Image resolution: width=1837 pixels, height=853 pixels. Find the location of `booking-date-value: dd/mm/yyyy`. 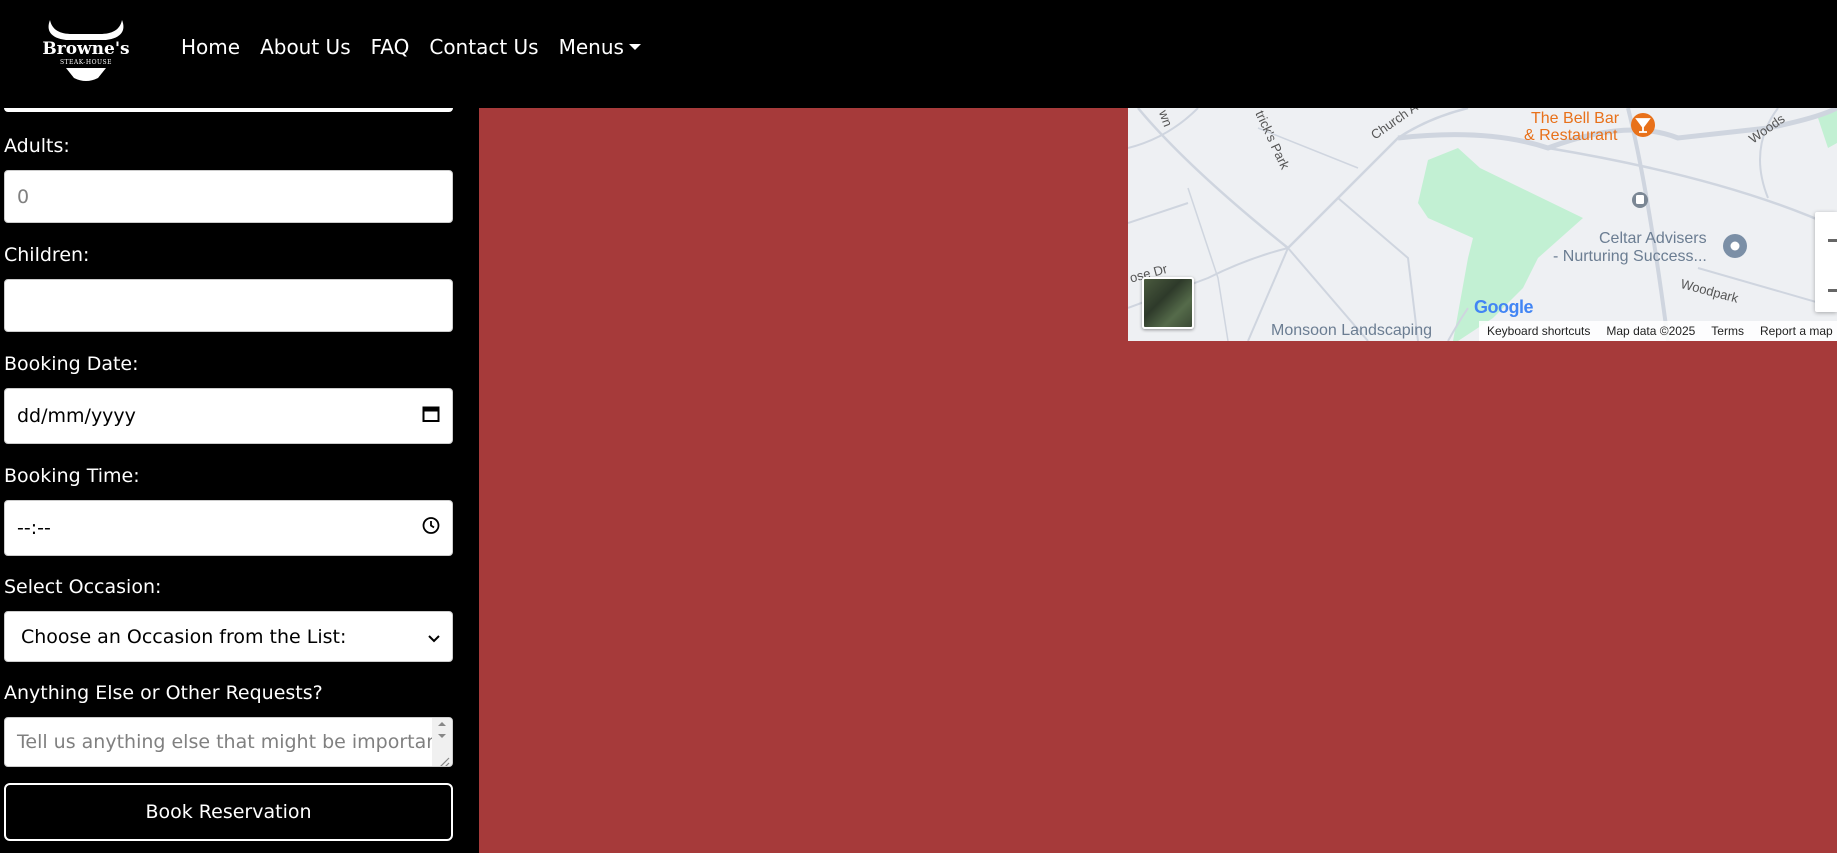

booking-date-value: dd/mm/yyyy is located at coordinates (76, 416).